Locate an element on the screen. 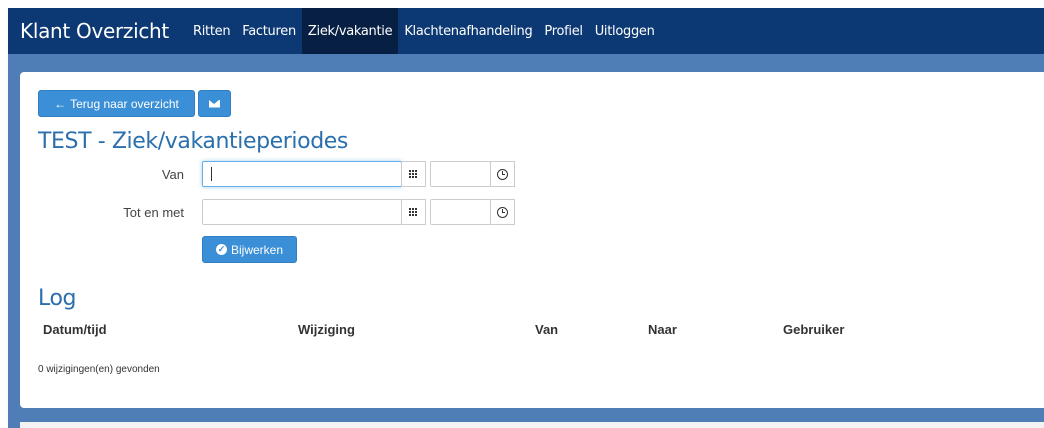  log-count-text: 0 wijzigingen(en) gevonden is located at coordinates (99, 369).